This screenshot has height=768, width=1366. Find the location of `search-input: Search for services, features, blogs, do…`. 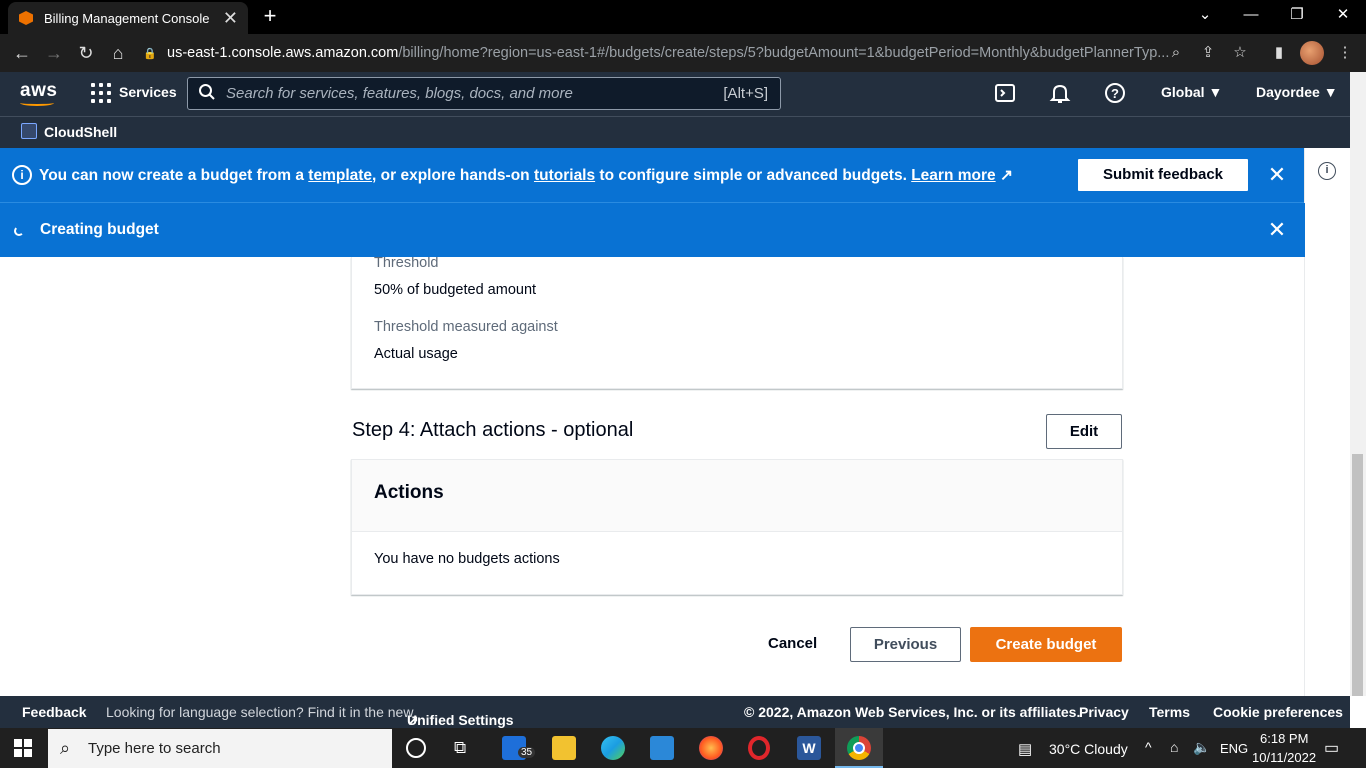

search-input: Search for services, features, blogs, do… is located at coordinates (484, 93).